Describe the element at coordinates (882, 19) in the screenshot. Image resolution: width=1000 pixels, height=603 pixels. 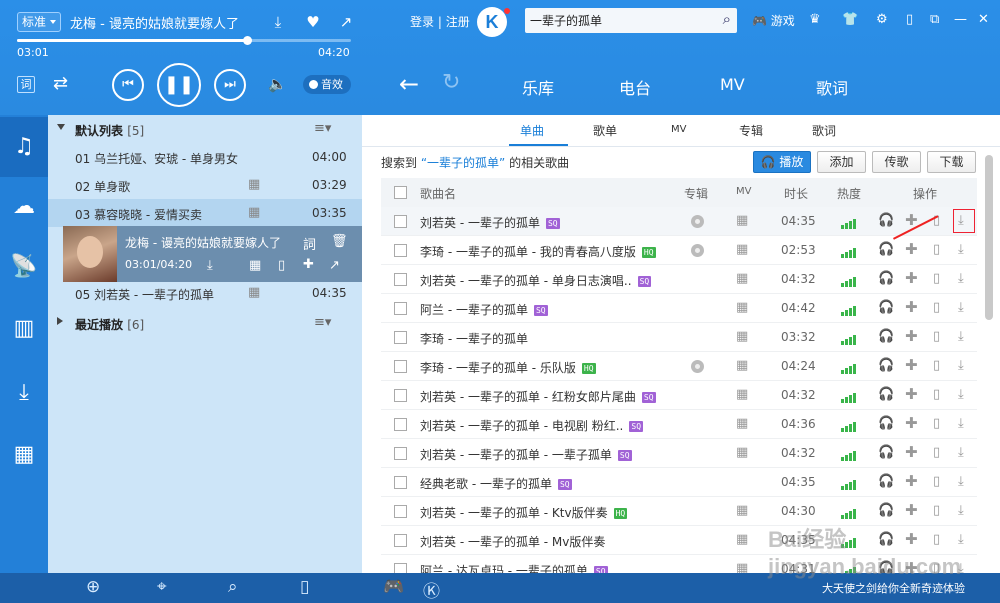
I see `settings-gear-icon: ⚙` at that location.